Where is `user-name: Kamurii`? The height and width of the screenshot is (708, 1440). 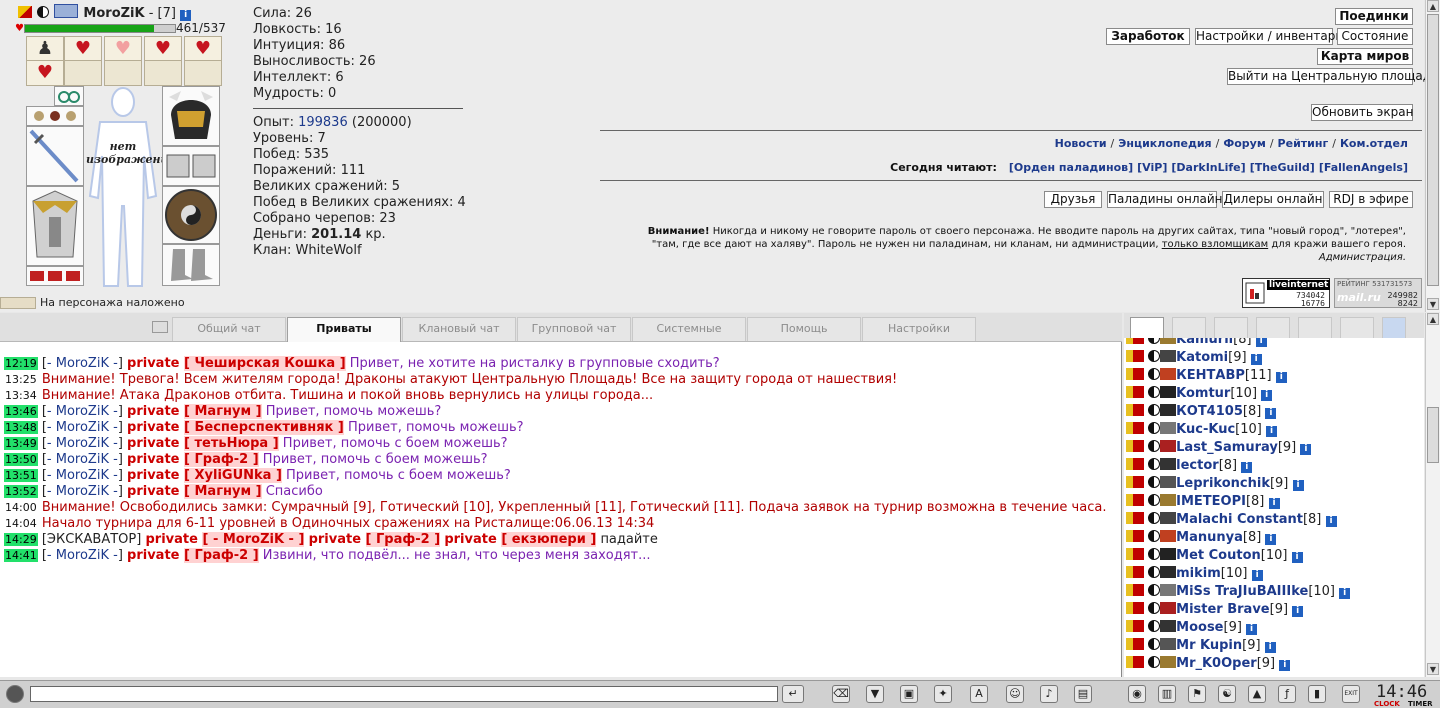
user-name: Kamurii is located at coordinates (1204, 342).